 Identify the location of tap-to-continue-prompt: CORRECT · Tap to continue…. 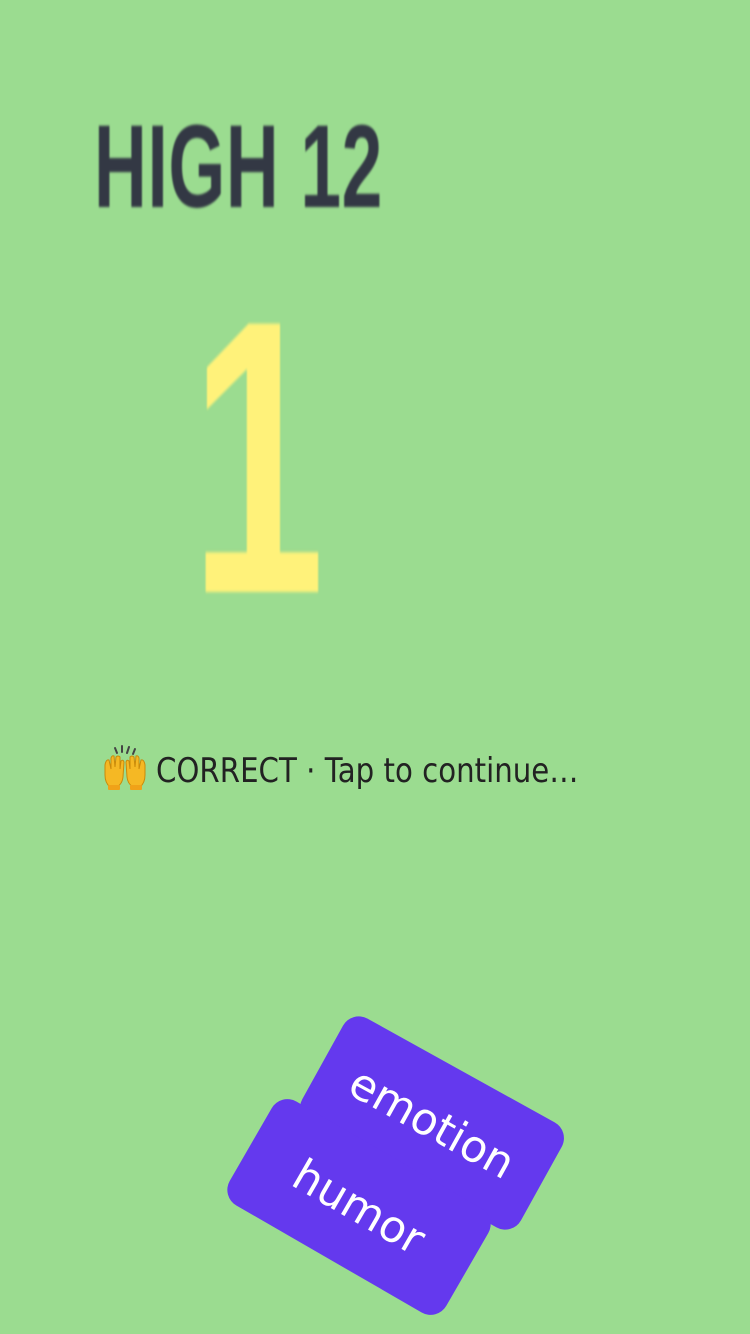
(375, 769).